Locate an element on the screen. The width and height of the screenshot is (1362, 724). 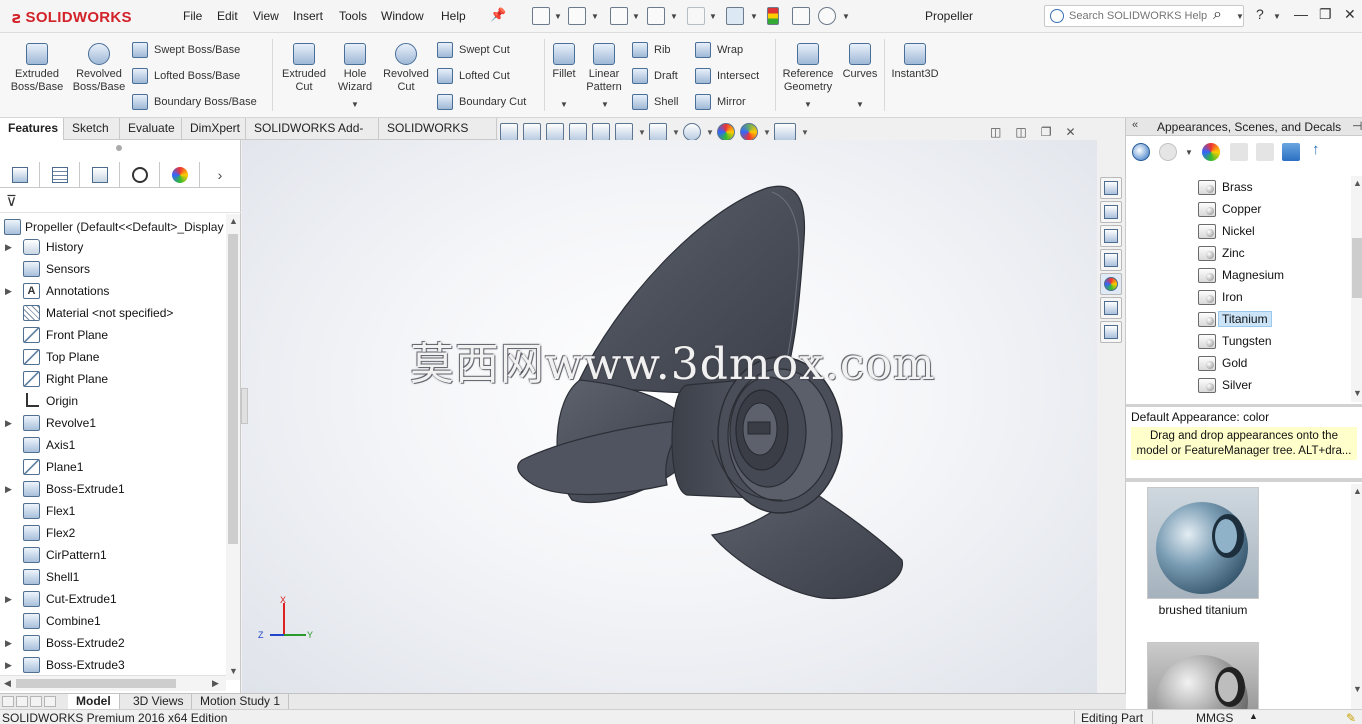
intersect-button: Intersect is located at coordinates (727, 76).